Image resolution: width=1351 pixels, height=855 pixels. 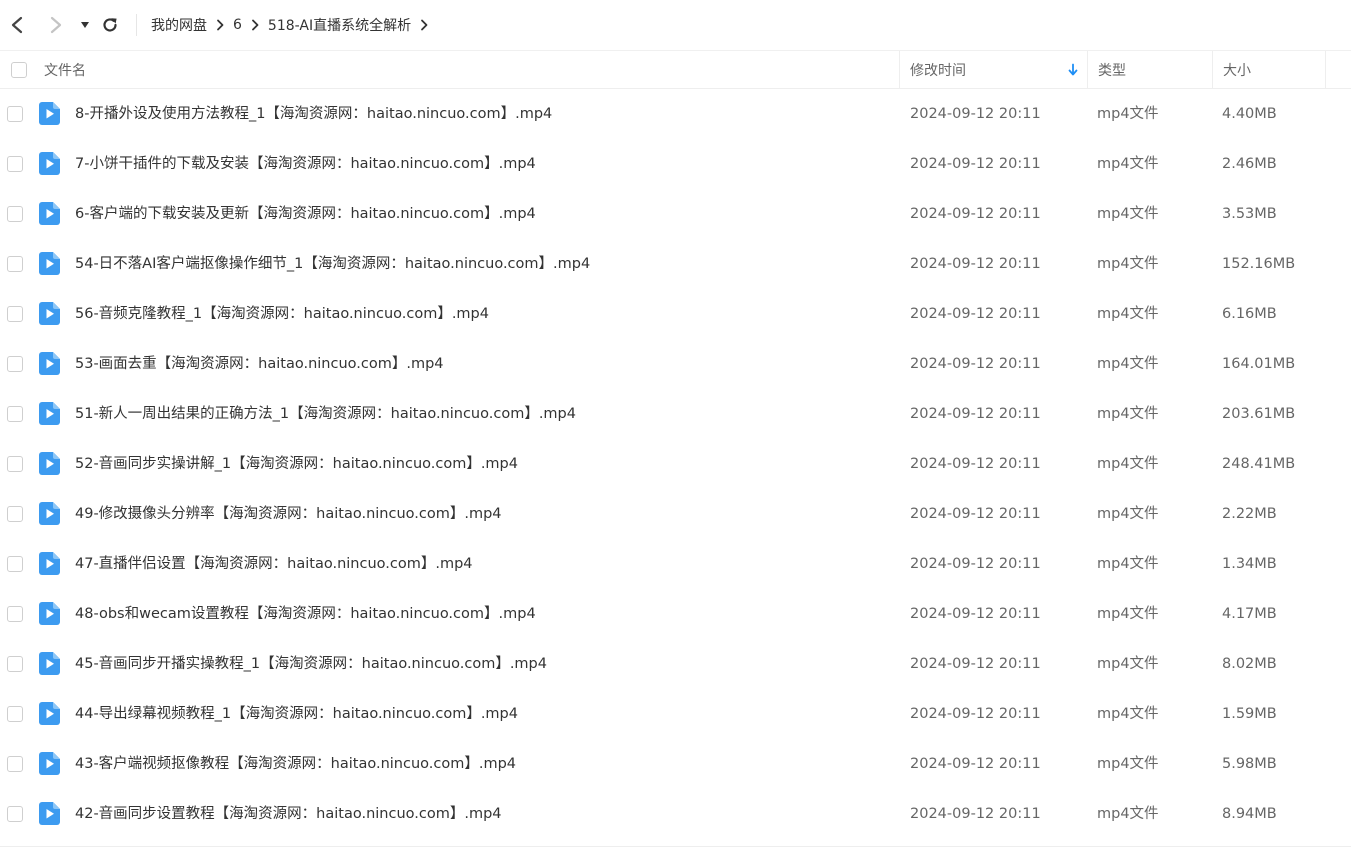 I want to click on caret-down-icon, so click(x=85, y=25).